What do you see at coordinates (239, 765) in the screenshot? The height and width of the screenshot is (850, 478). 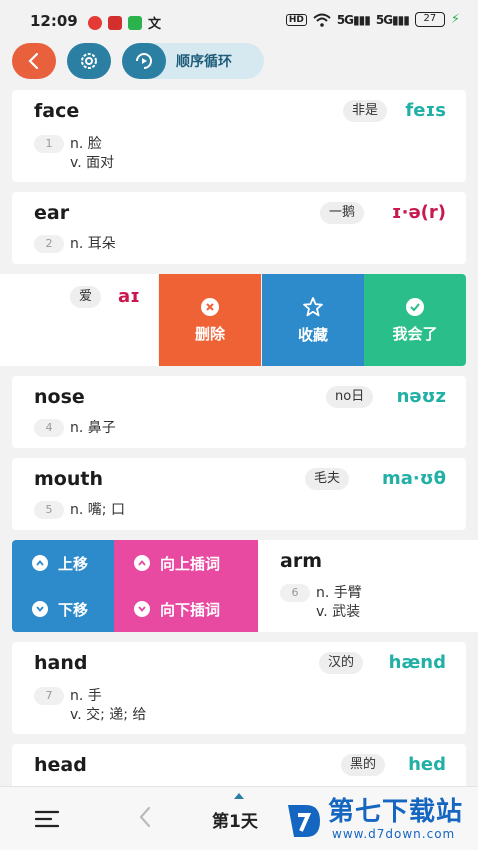 I see `word-card-head: head 黑的 hed` at bounding box center [239, 765].